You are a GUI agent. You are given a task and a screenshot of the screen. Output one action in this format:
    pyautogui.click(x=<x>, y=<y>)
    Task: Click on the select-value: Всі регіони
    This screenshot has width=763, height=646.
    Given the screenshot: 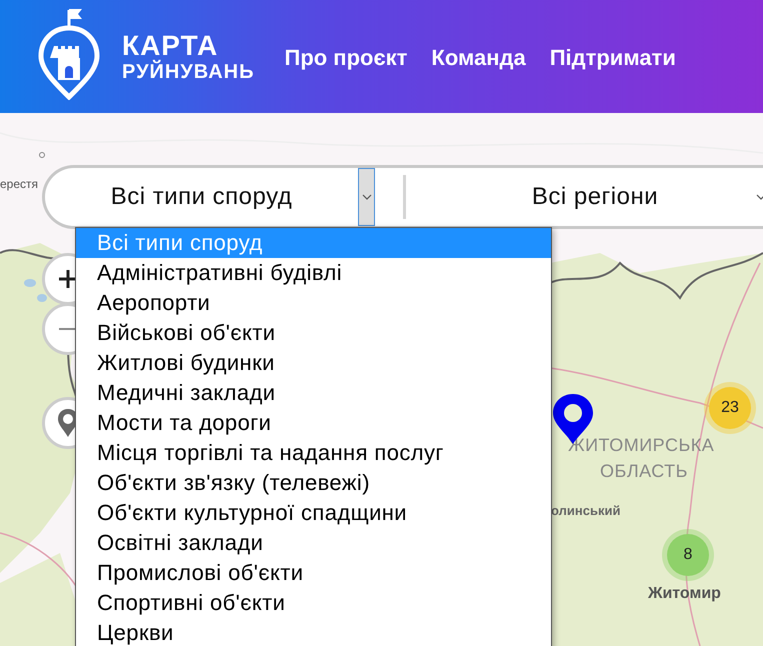 What is the action you would take?
    pyautogui.click(x=595, y=197)
    